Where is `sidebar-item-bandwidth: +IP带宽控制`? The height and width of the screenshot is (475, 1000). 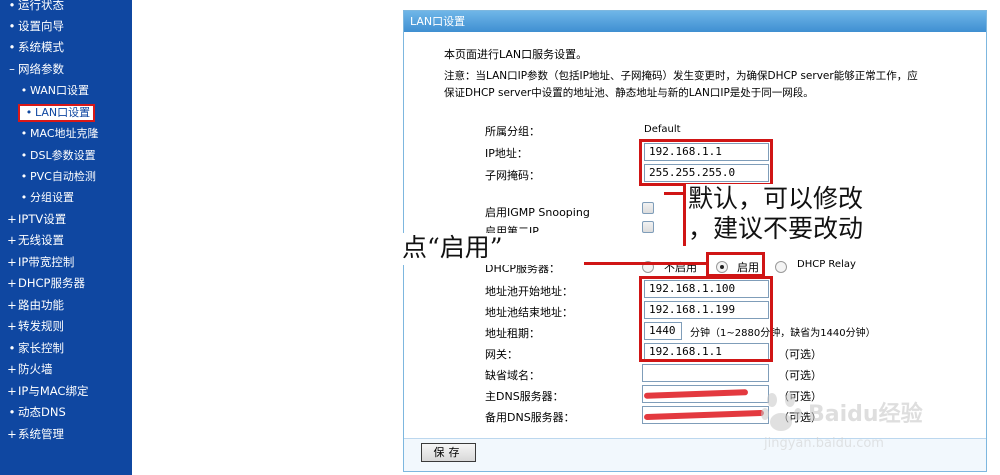 sidebar-item-bandwidth: +IP带宽控制 is located at coordinates (66, 262).